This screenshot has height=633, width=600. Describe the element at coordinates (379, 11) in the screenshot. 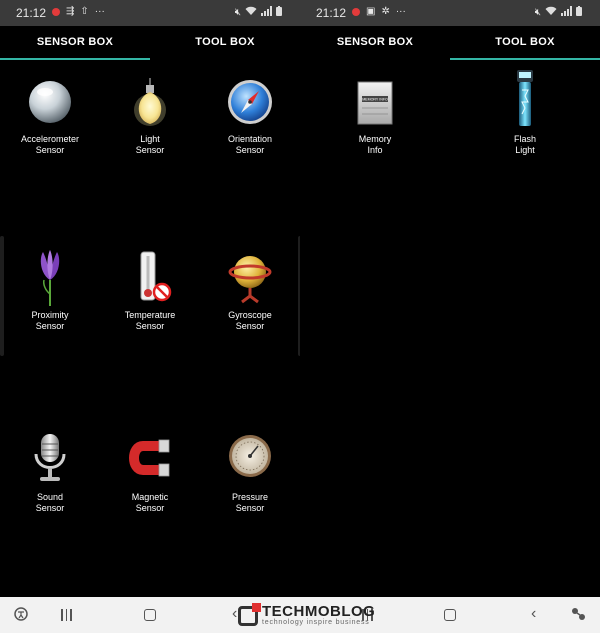

I see `notification-icons: ▣ ✲ ···` at that location.